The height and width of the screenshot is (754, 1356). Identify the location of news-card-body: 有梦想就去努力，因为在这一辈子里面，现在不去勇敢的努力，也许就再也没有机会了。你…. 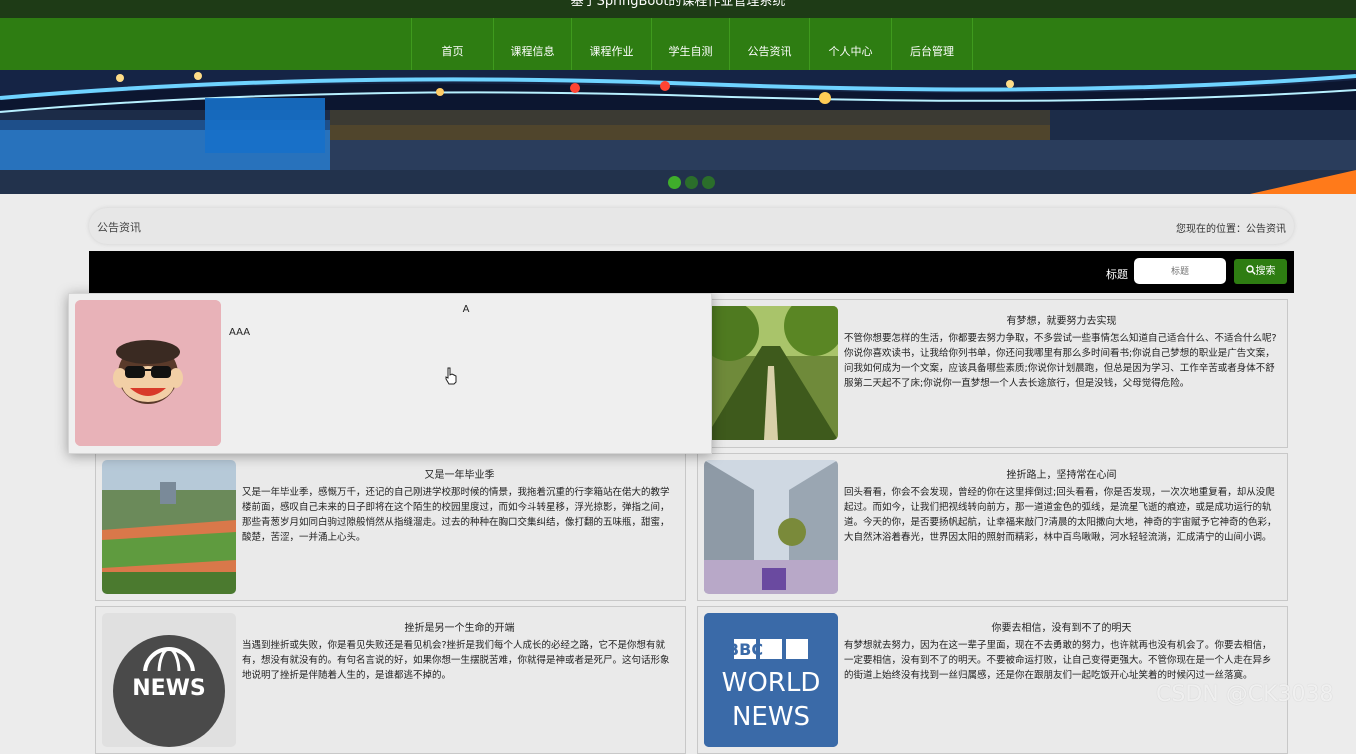
(1058, 660).